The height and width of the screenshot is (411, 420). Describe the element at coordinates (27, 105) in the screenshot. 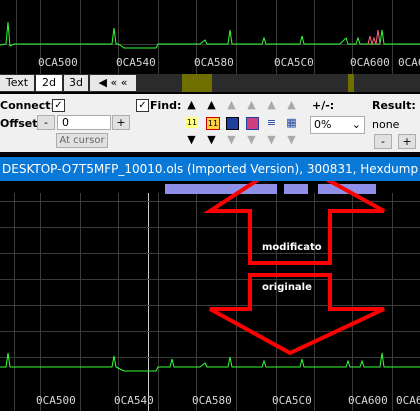

I see `connect-label: Connect:` at that location.